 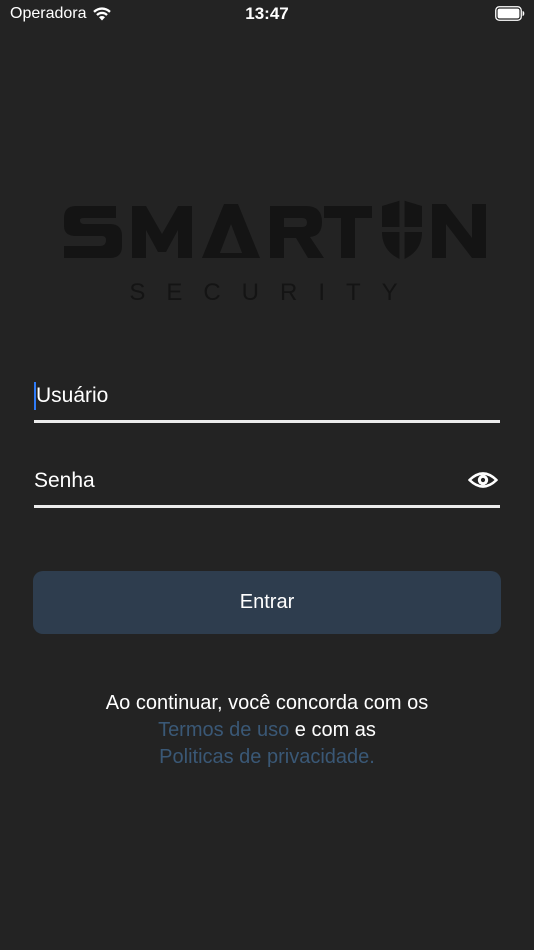 I want to click on status-time: 13:47, so click(x=267, y=13).